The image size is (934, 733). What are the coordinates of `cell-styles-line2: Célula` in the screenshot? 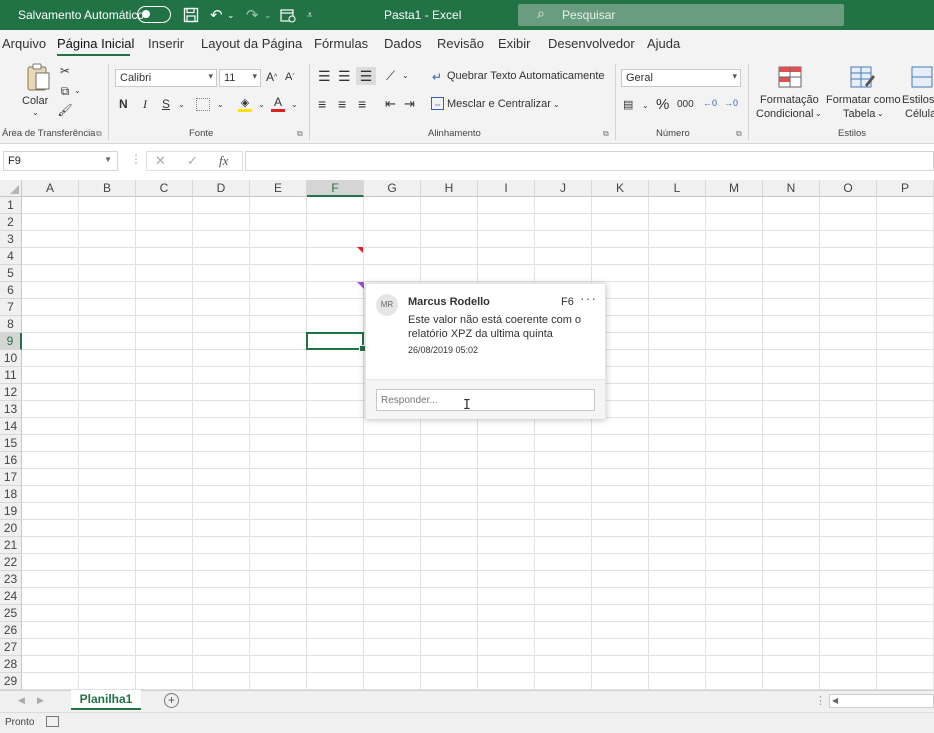 It's located at (919, 114).